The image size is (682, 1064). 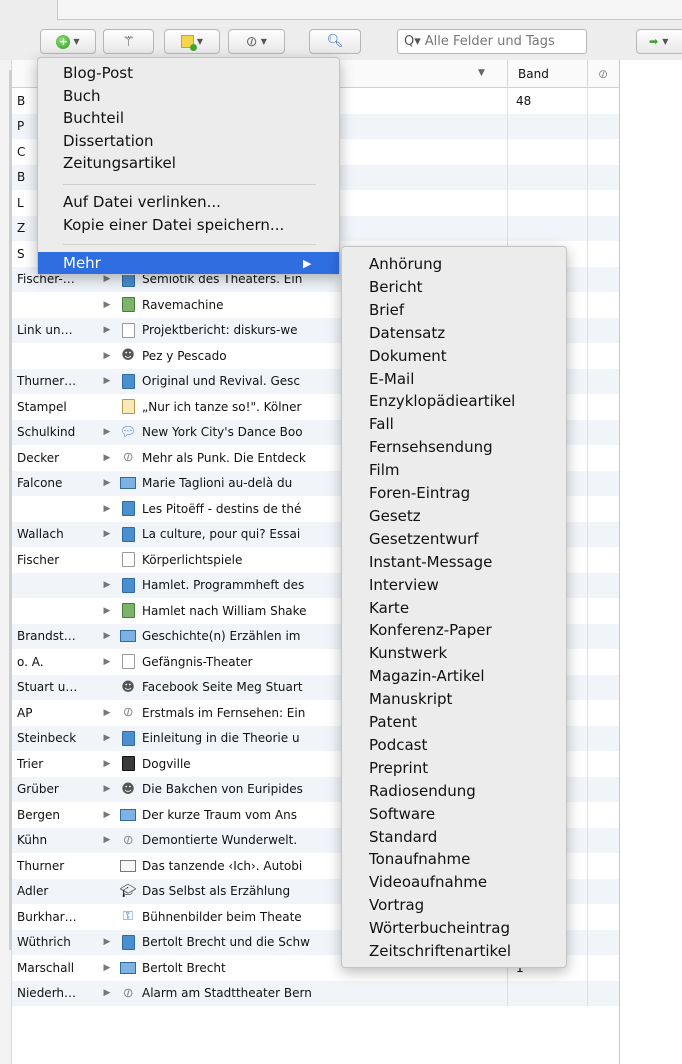 I want to click on submenu-item: Radiosendung, so click(x=422, y=791).